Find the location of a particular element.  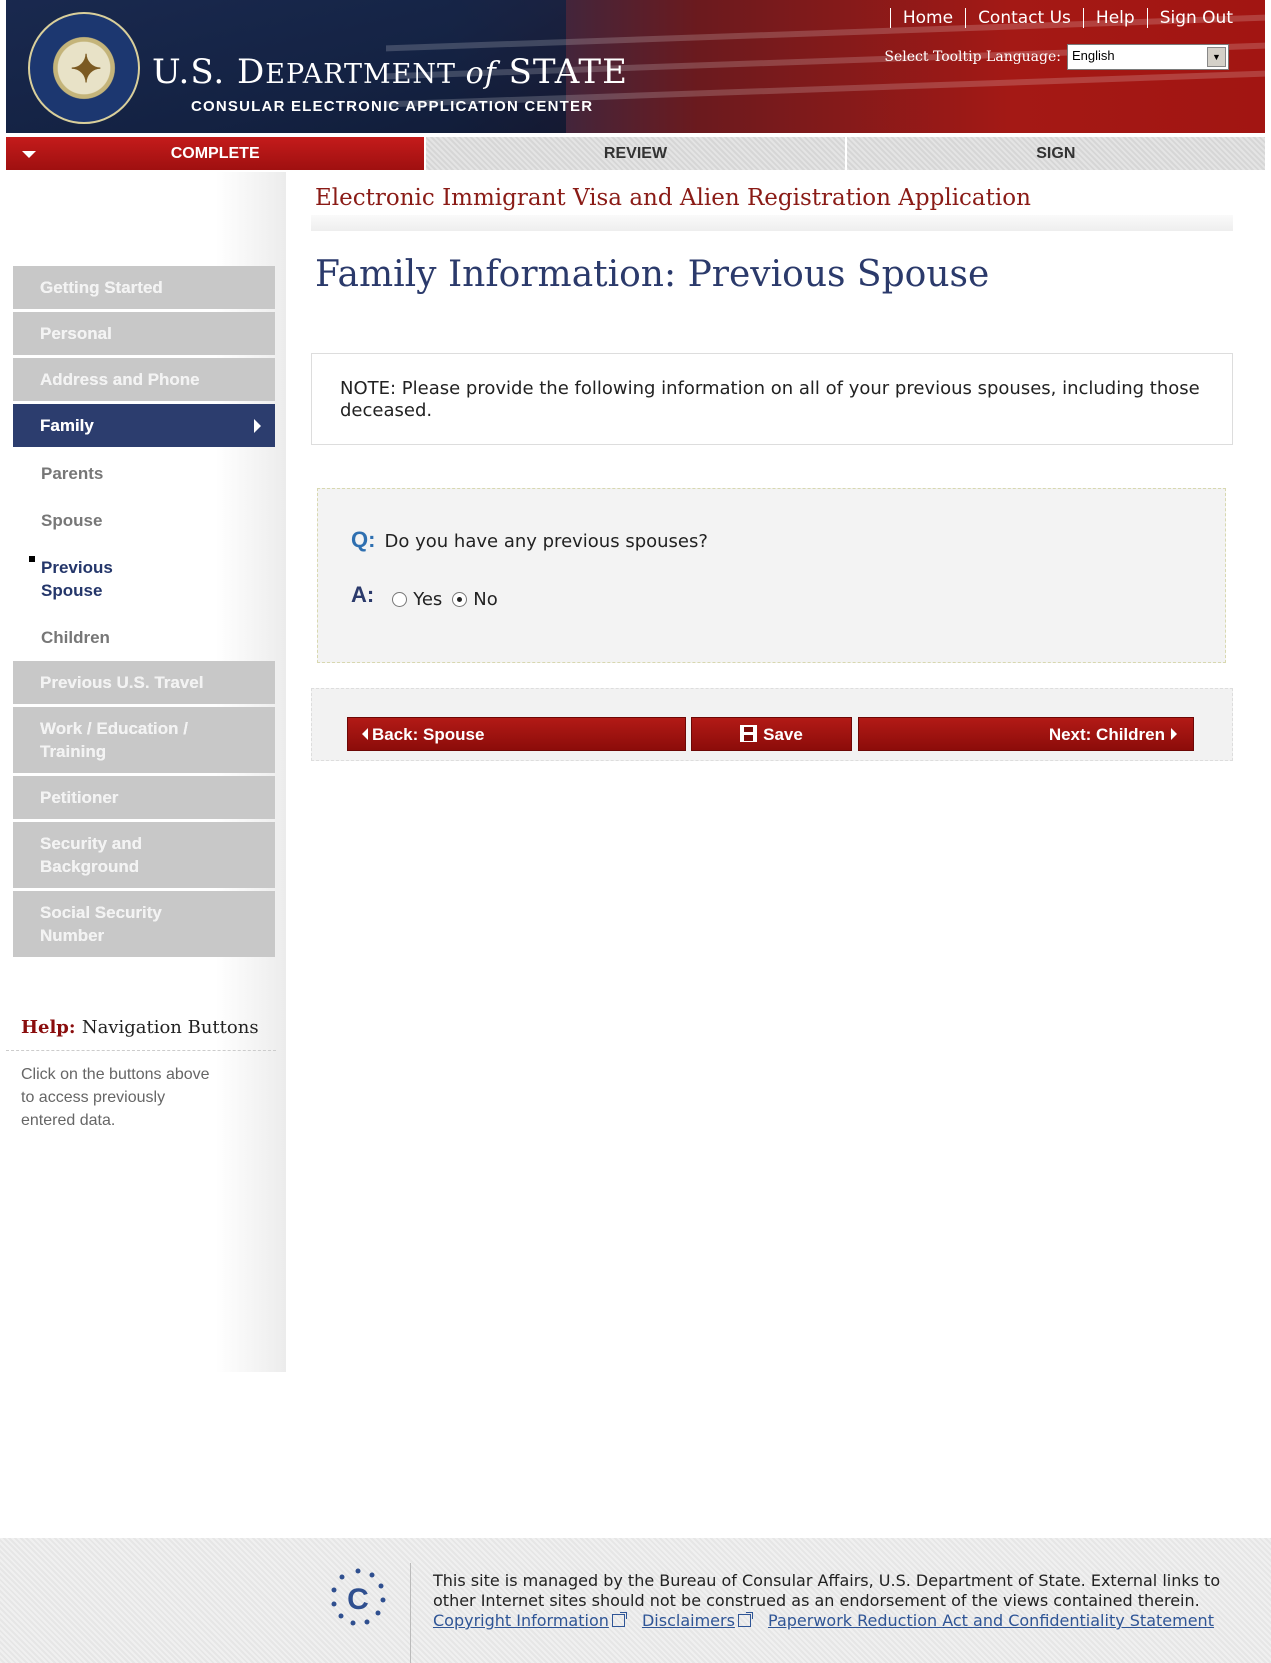

sidebar-item-family: Family is located at coordinates (144, 425).